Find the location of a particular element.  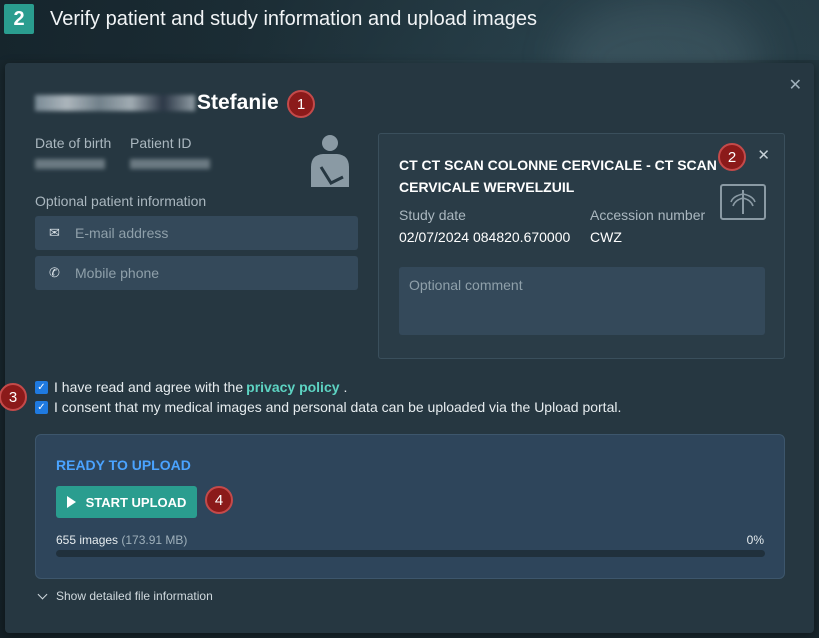

patient-icon is located at coordinates (330, 161).